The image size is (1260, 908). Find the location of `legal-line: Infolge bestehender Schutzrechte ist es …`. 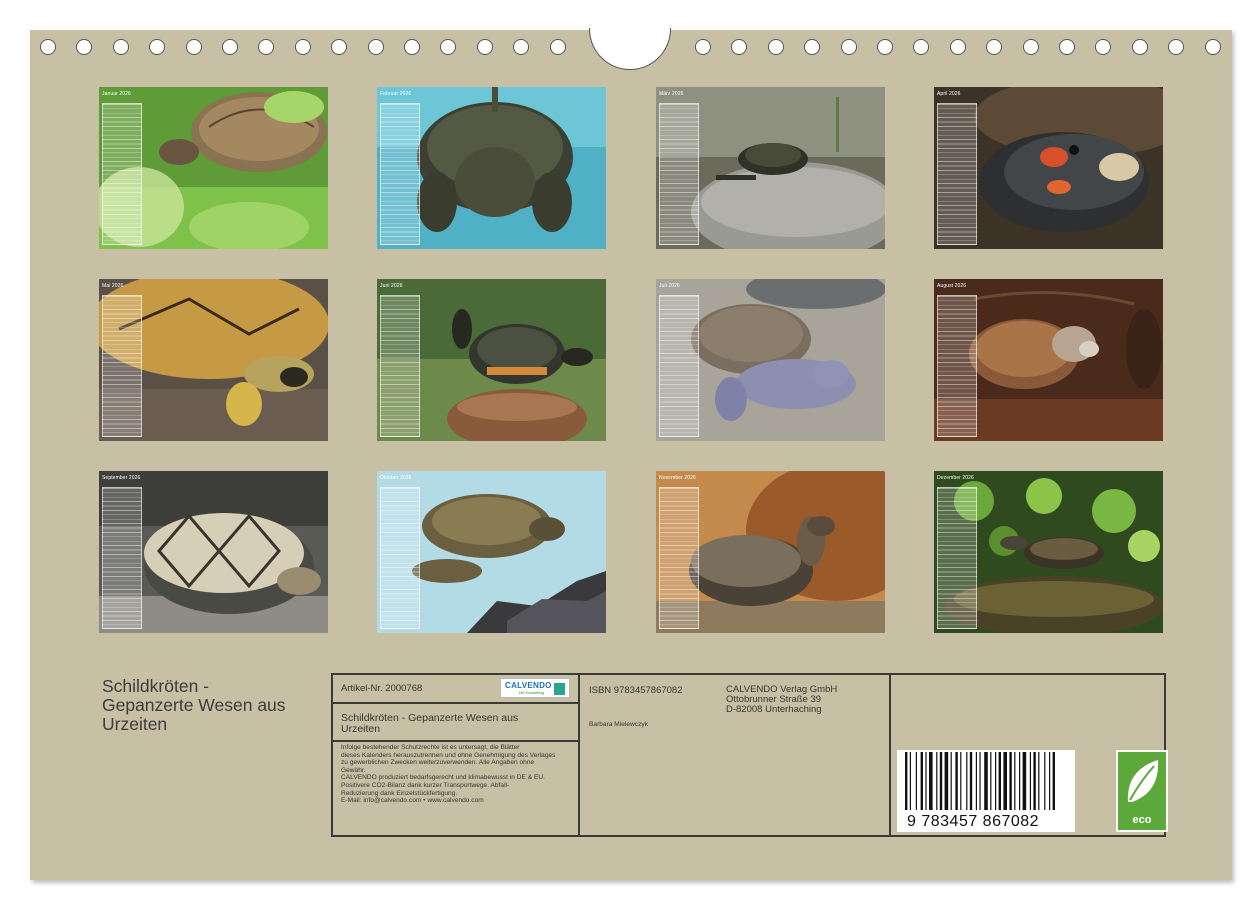

legal-line: Infolge bestehender Schutzrechte ist es … is located at coordinates (430, 747).